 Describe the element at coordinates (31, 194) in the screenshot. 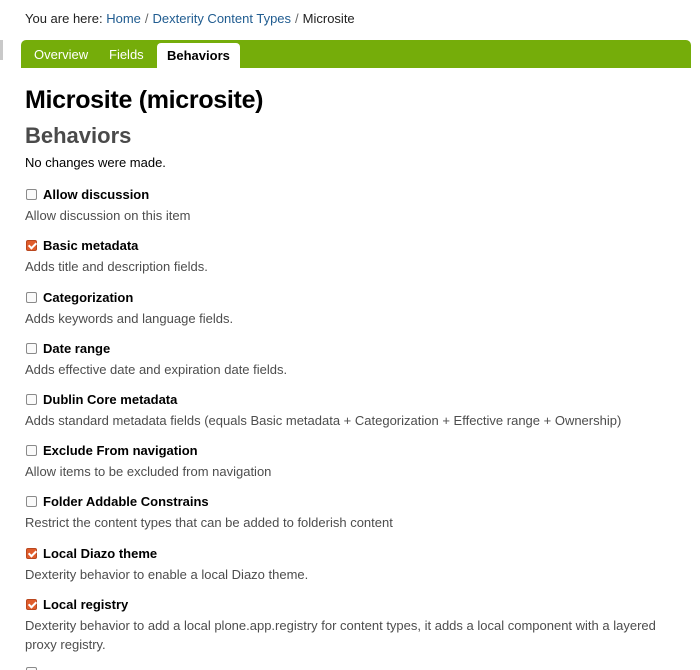

I see `allow-discussion-checkbox` at that location.